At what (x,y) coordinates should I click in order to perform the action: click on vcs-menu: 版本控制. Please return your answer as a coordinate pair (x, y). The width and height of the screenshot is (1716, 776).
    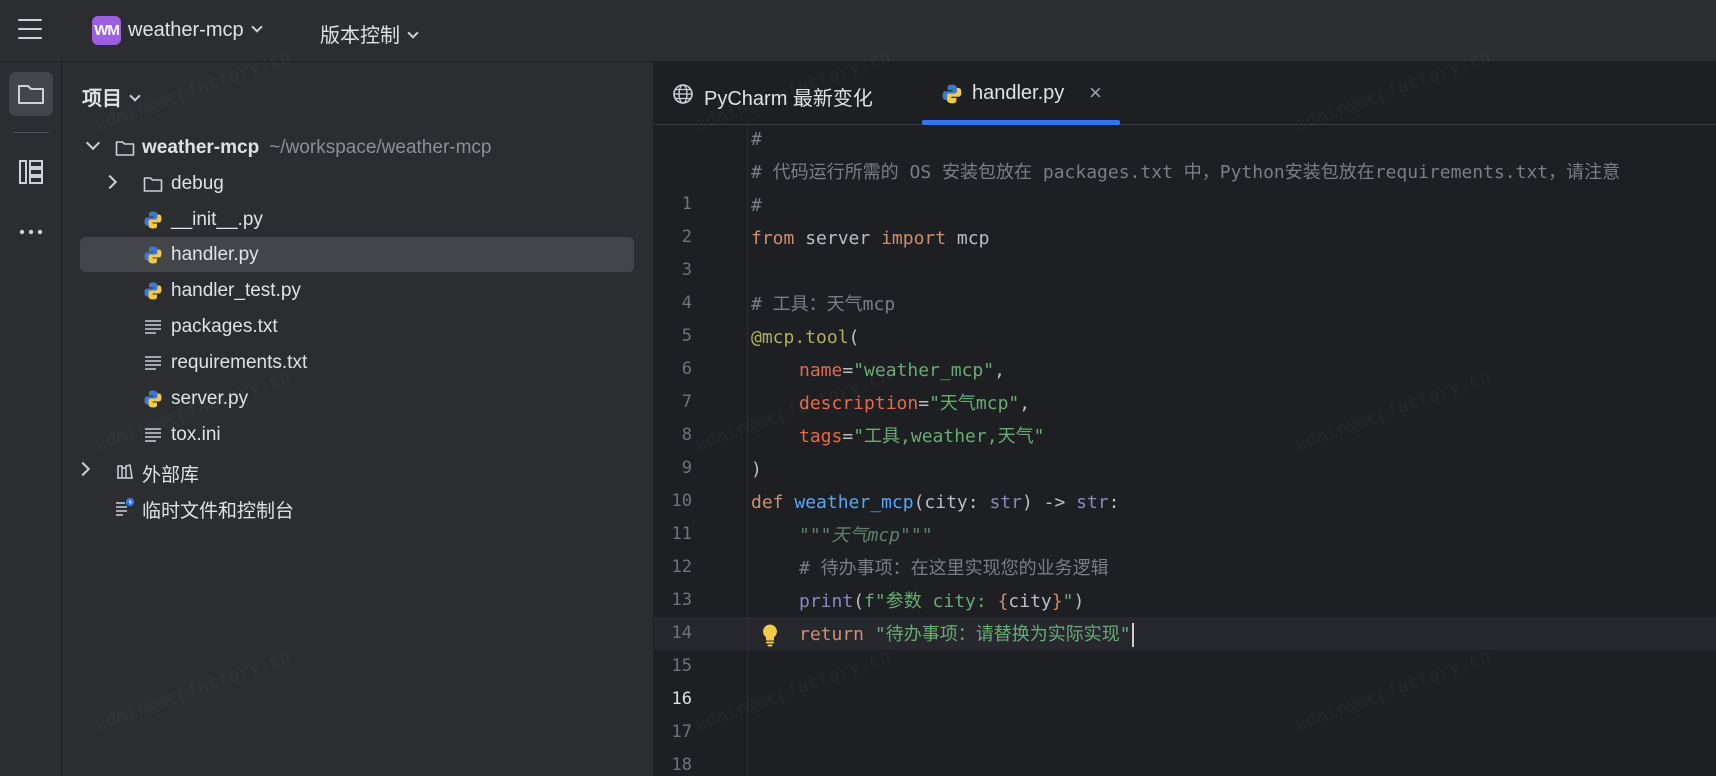
    Looking at the image, I should click on (369, 33).